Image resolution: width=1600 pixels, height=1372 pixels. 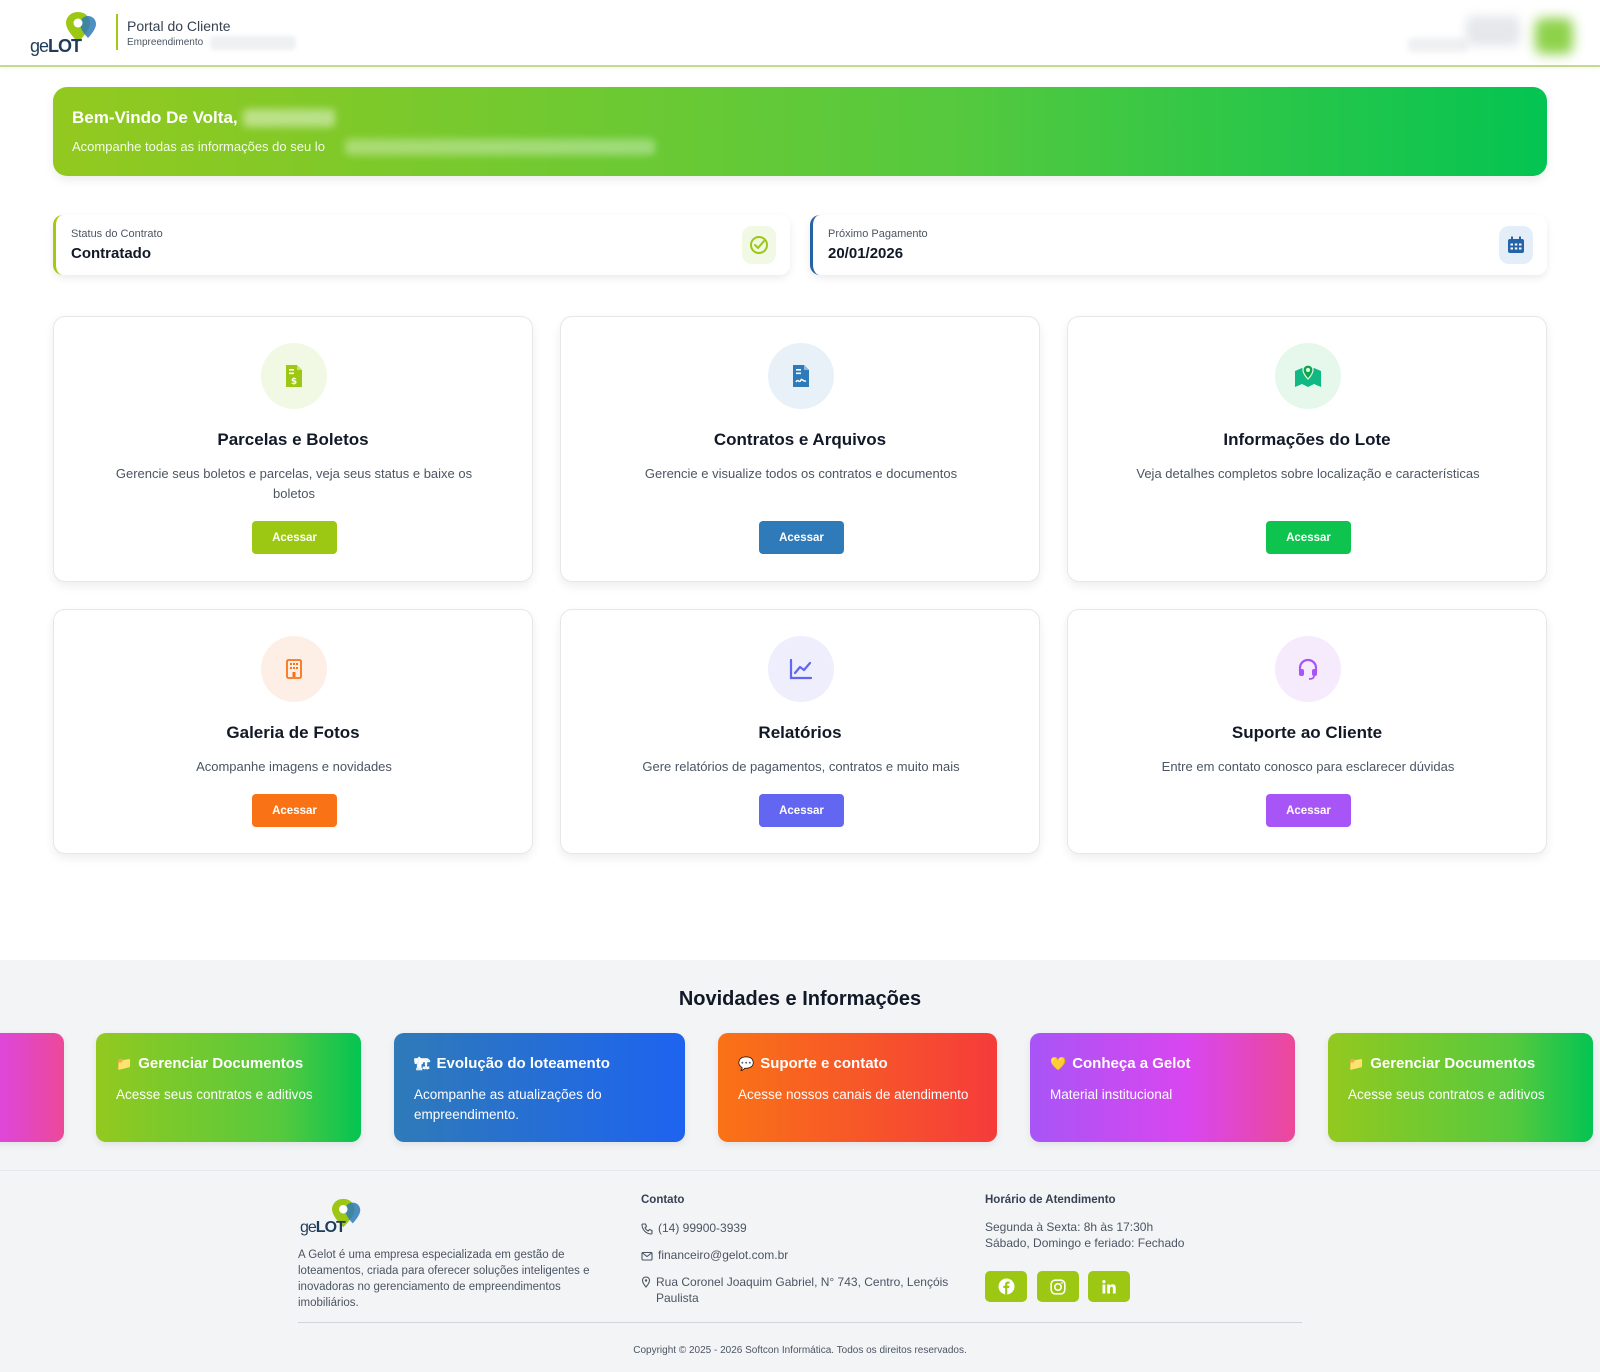 What do you see at coordinates (1085, 1243) in the screenshot?
I see `hours-weekend: Sábado, Domingo e feriado: Fechado` at bounding box center [1085, 1243].